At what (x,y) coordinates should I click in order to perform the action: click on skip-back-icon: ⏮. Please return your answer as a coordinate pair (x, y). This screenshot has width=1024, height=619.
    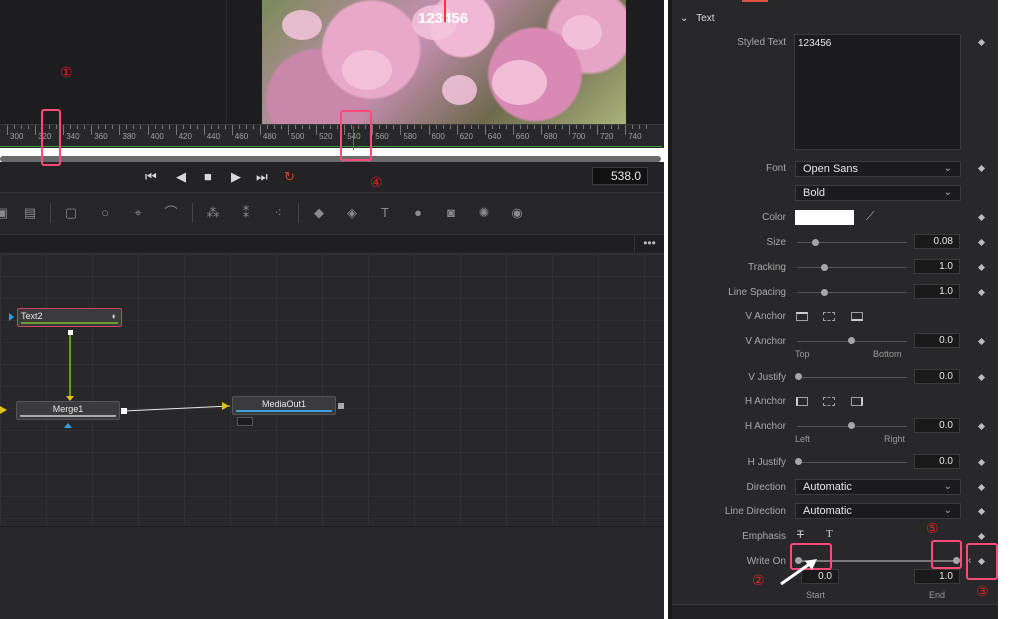
    Looking at the image, I should click on (151, 177).